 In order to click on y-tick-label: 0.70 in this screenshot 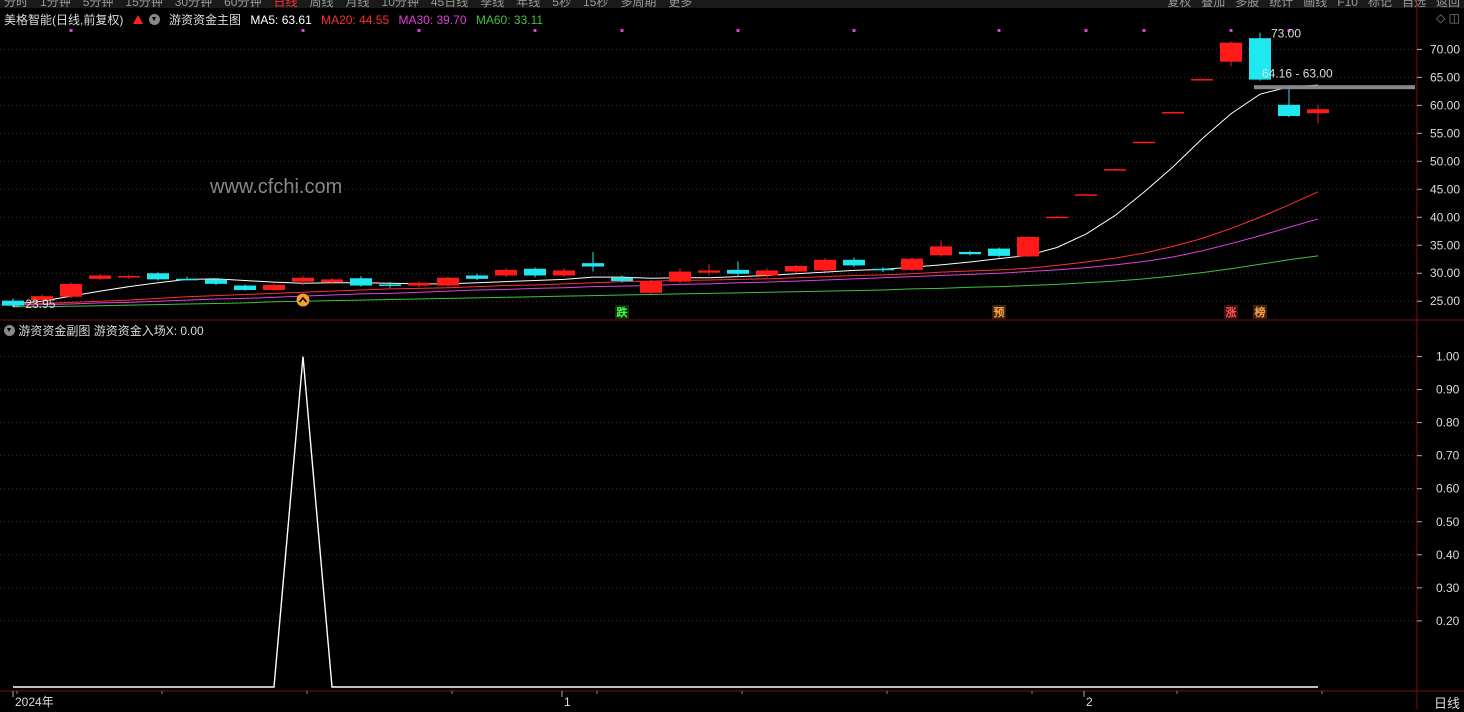, I will do `click(1448, 456)`.